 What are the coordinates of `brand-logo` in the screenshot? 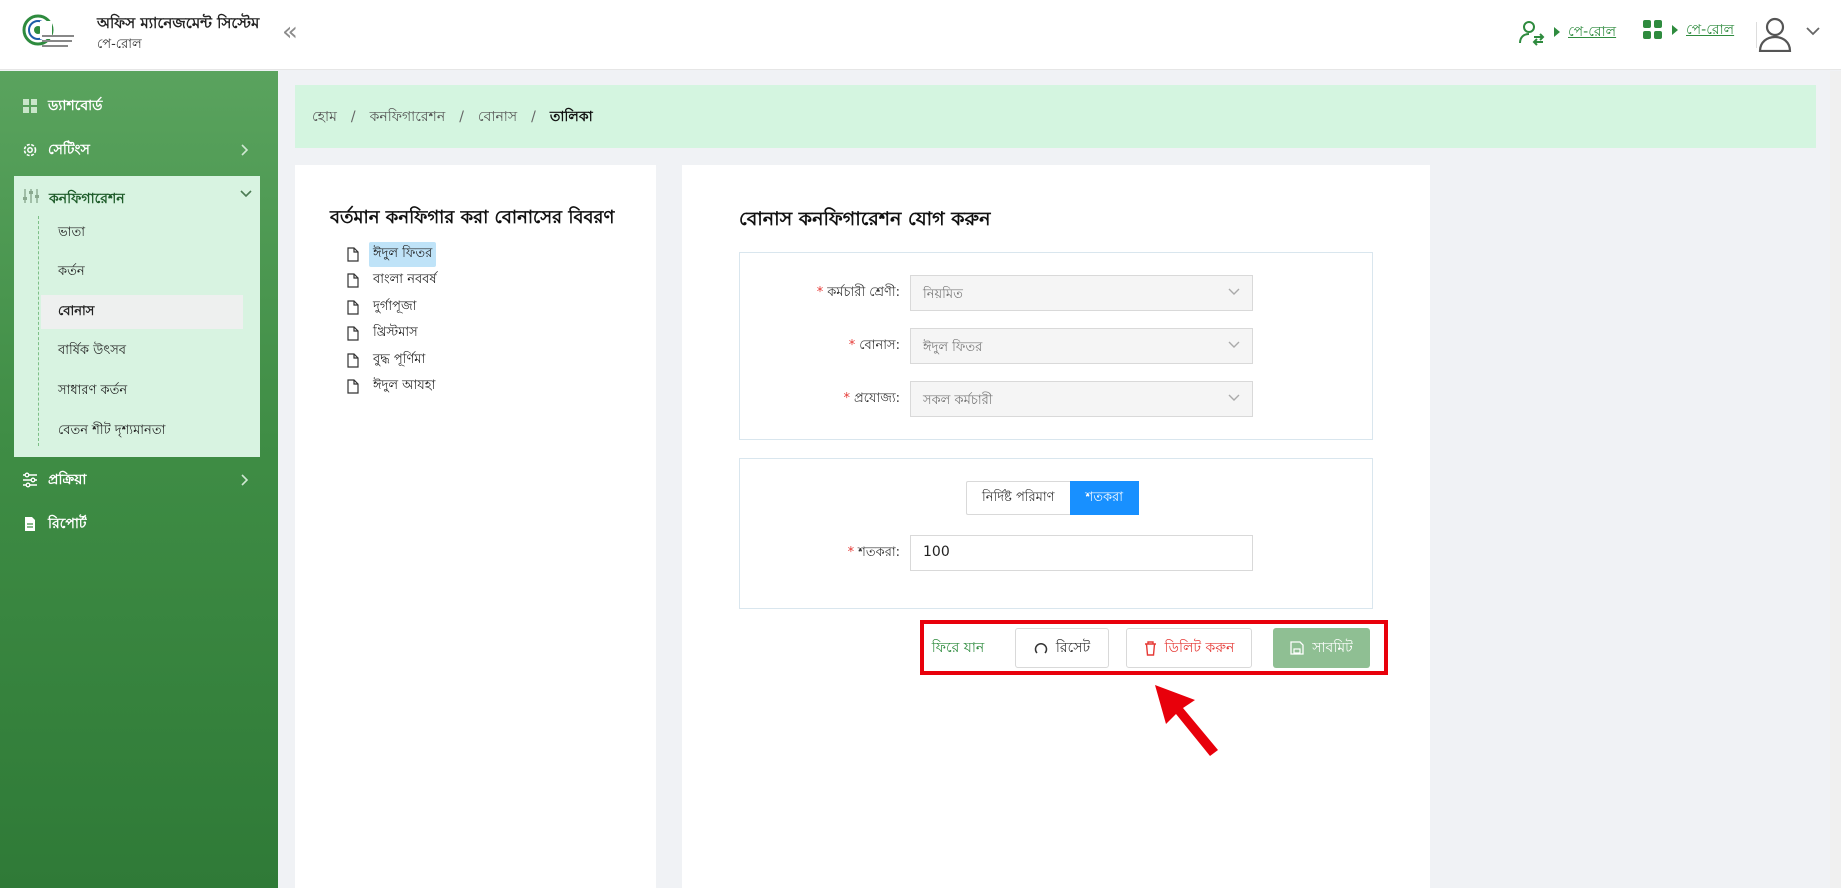 It's located at (48, 30).